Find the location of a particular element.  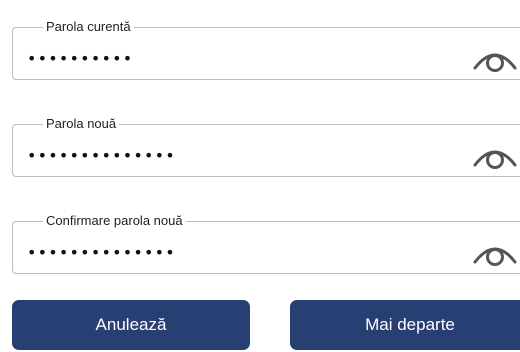

current-password-value: •••••••••• is located at coordinates (80, 59).